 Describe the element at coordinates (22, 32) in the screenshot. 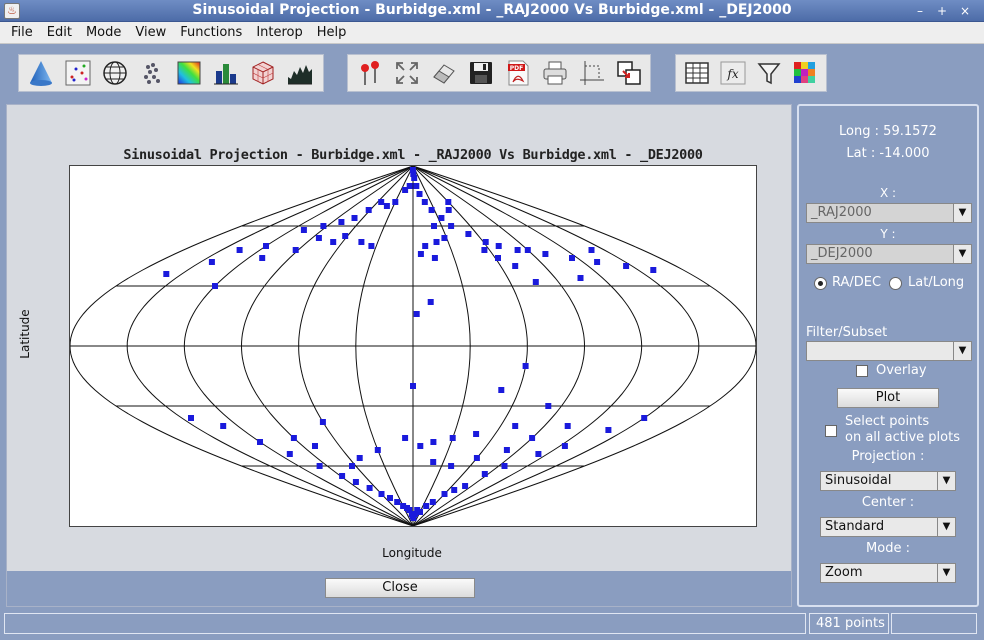

I see `menu-file: File` at that location.